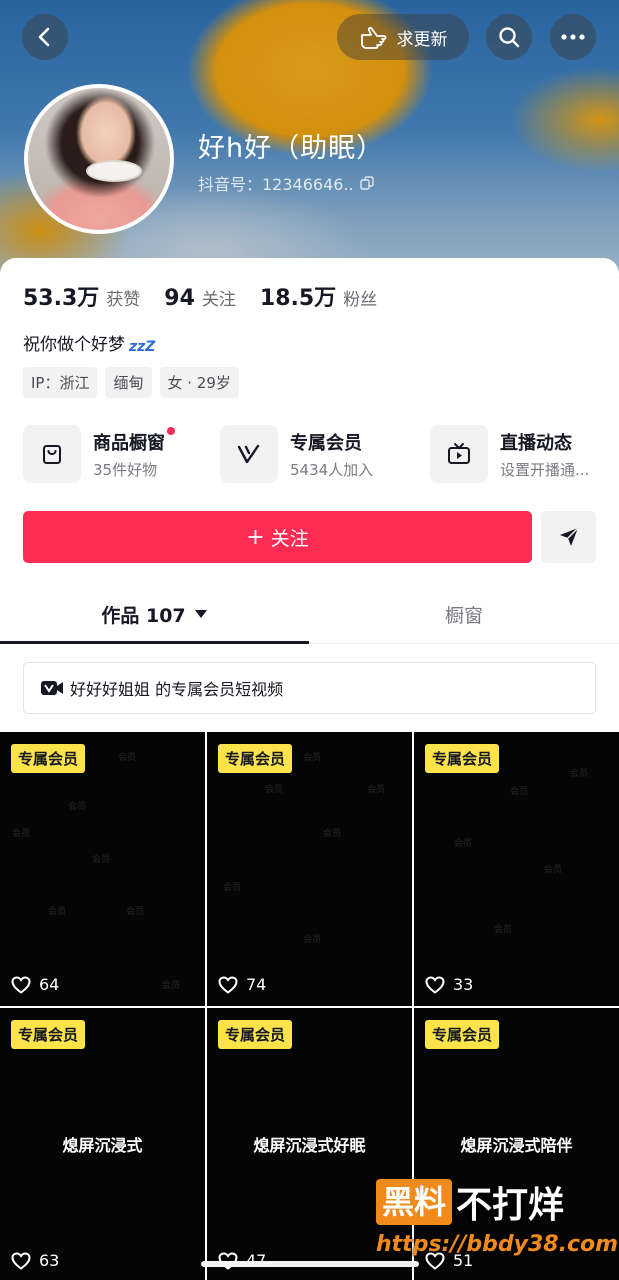 The image size is (619, 1280). I want to click on douyin-id: 抖音号：12346646.., so click(286, 183).